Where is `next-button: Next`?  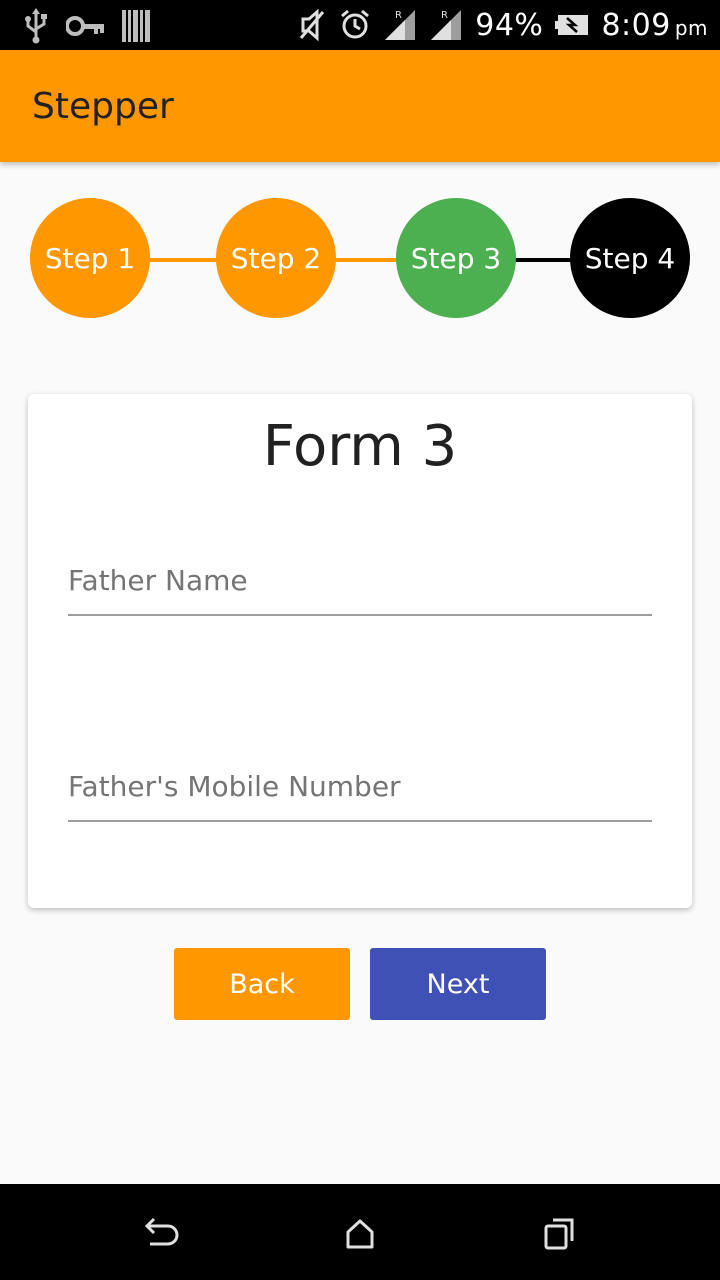 next-button: Next is located at coordinates (458, 984).